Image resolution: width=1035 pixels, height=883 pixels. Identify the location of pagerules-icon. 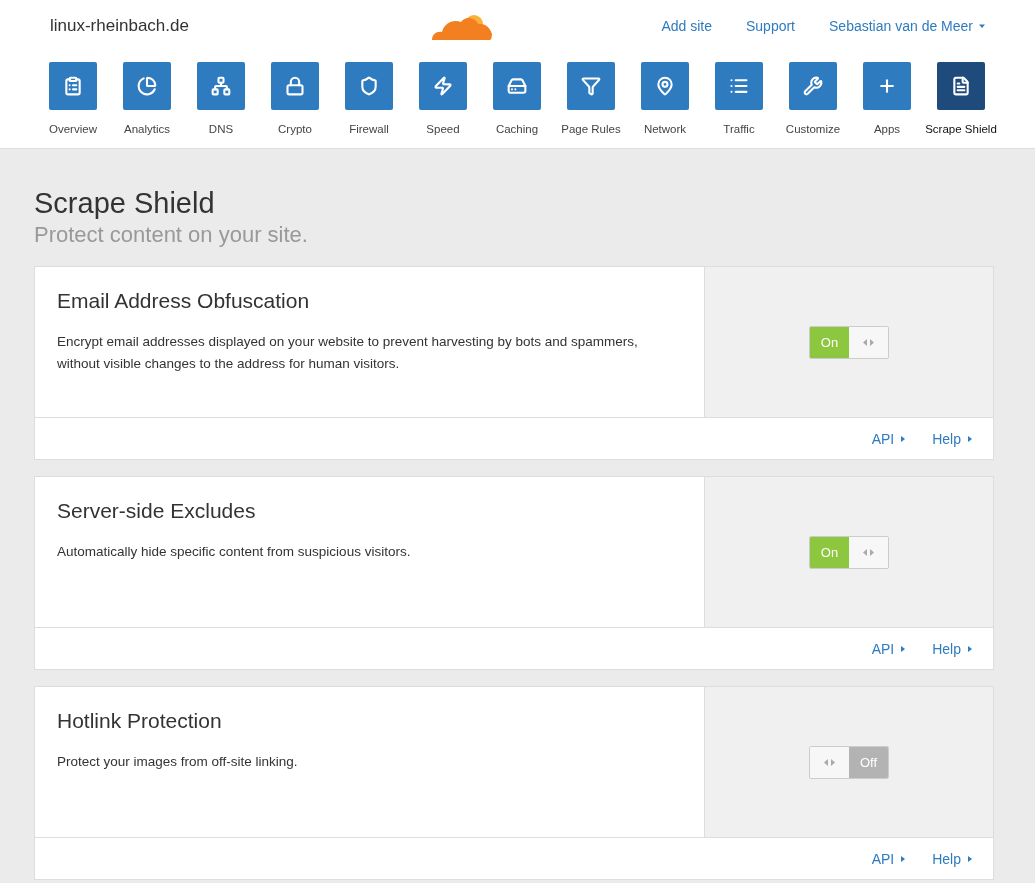
(591, 86).